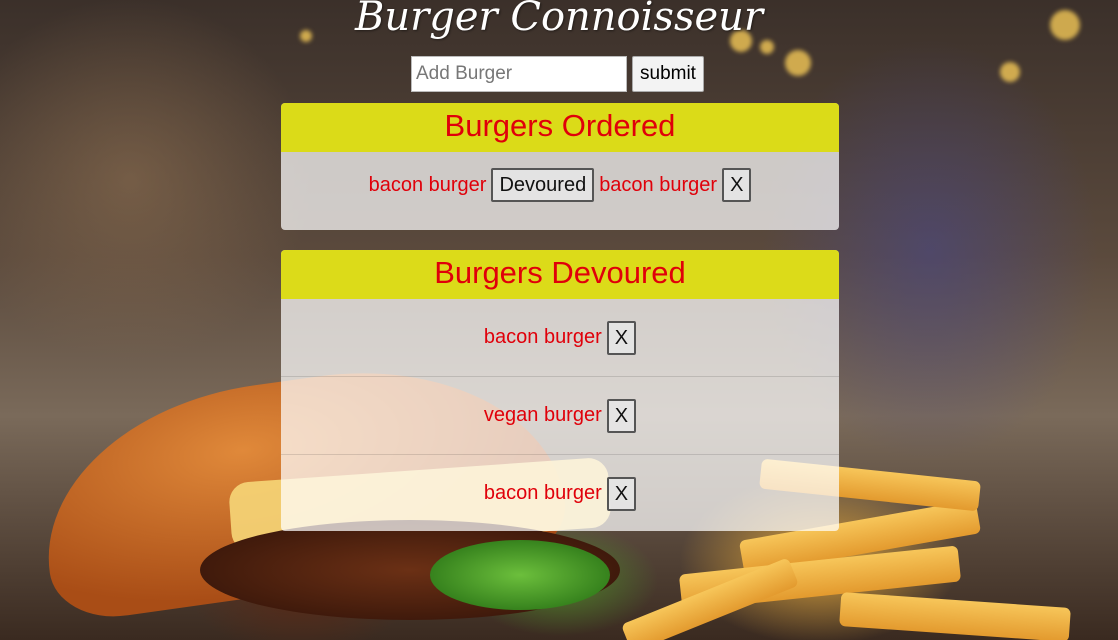 The width and height of the screenshot is (1118, 640). Describe the element at coordinates (559, 20) in the screenshot. I see `page-title: Burger Connoisseur` at that location.